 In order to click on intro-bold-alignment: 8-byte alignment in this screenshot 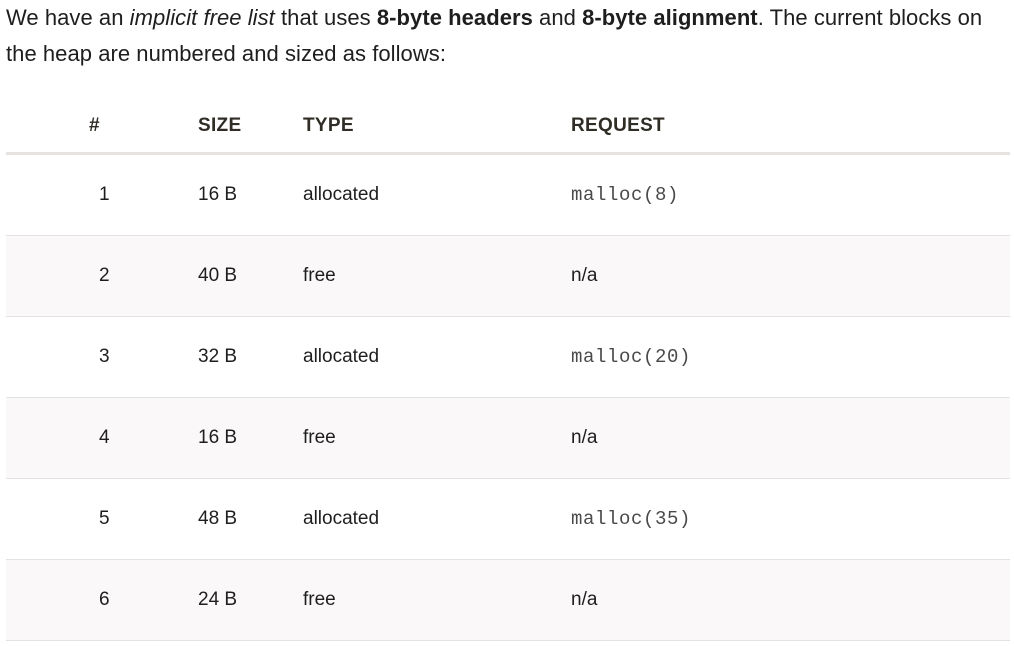, I will do `click(670, 17)`.